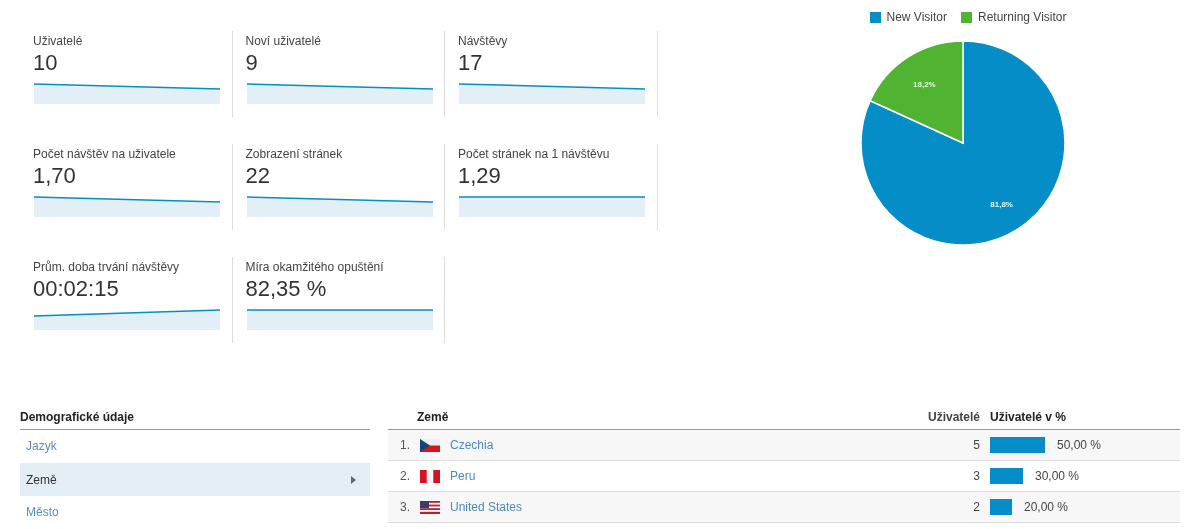  I want to click on metric-value: 1,70, so click(55, 176).